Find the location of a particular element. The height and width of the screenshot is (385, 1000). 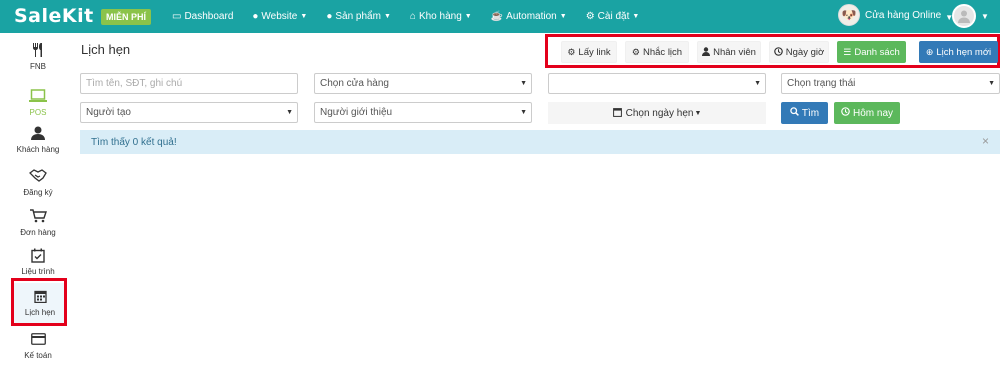

calendar-icon is located at coordinates (617, 113).